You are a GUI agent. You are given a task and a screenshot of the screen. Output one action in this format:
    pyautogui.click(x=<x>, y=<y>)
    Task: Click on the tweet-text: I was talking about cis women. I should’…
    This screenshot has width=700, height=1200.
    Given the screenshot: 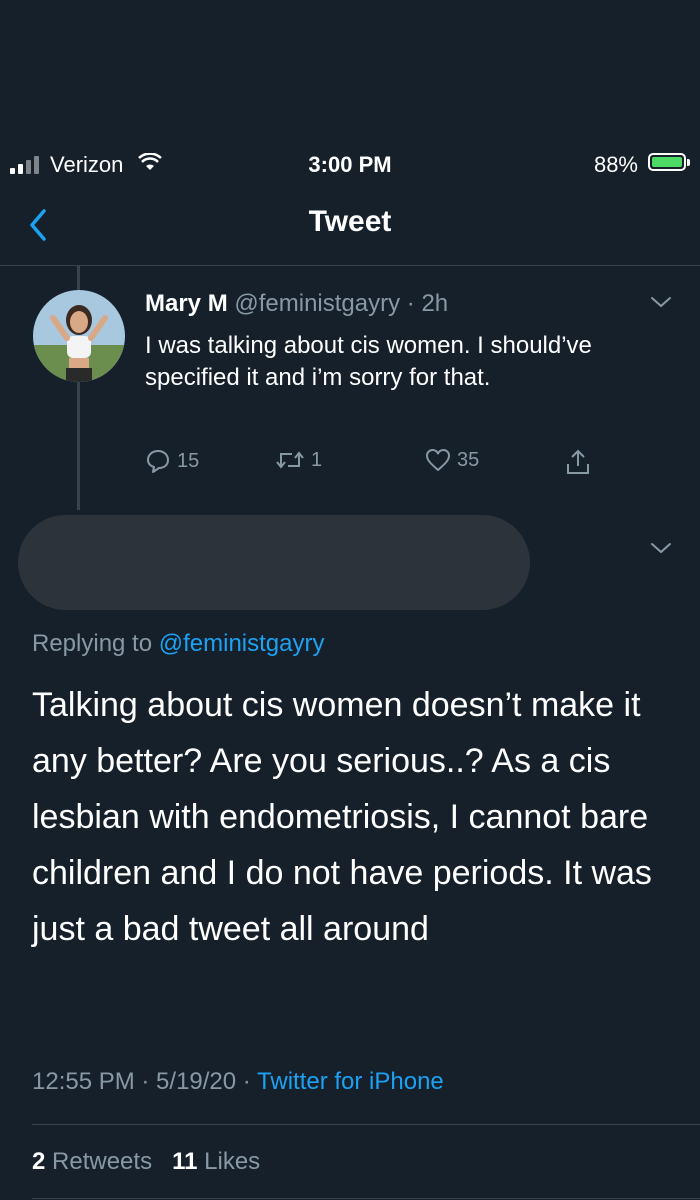 What is the action you would take?
    pyautogui.click(x=368, y=361)
    